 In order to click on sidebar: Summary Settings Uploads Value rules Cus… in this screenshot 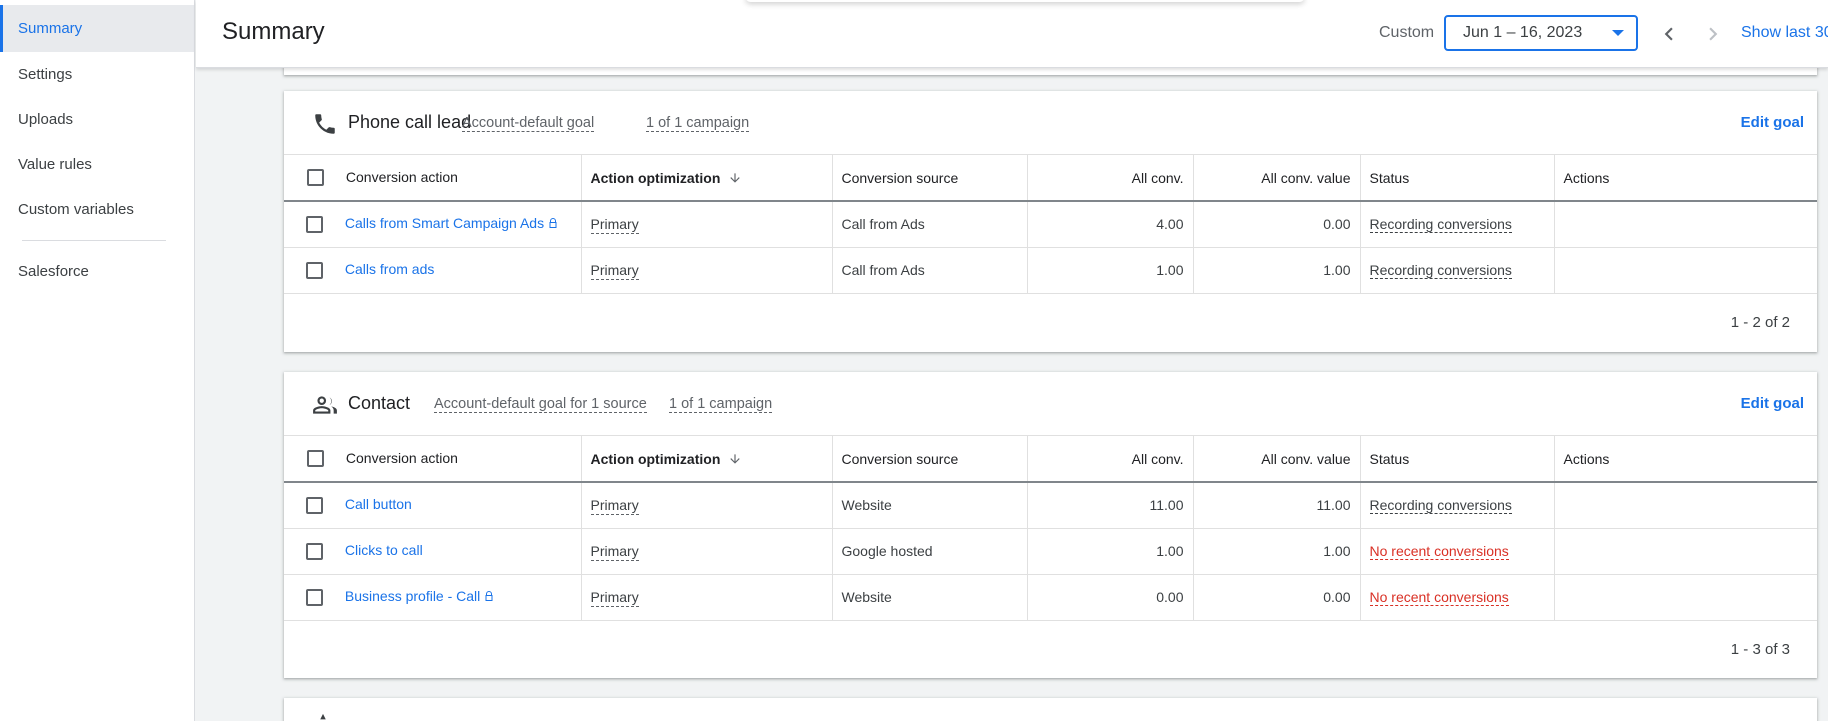, I will do `click(97, 360)`.